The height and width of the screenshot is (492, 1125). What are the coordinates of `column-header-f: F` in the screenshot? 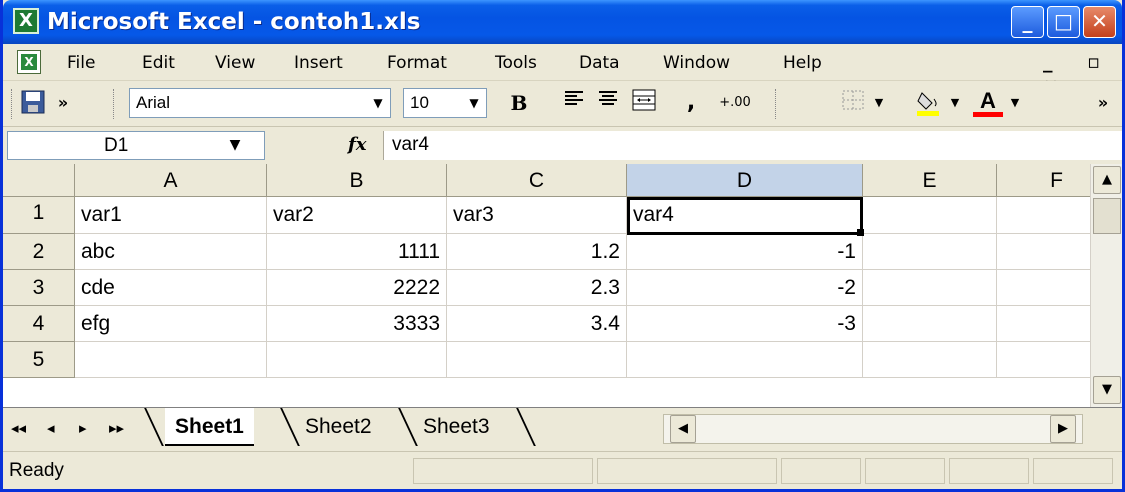 It's located at (1043, 180).